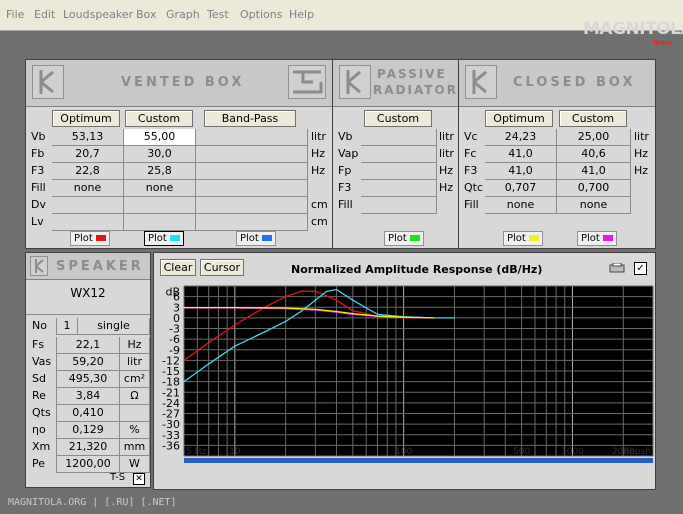 The height and width of the screenshot is (514, 683). Describe the element at coordinates (88, 396) in the screenshot. I see `speaker-param-value: 3,84` at that location.